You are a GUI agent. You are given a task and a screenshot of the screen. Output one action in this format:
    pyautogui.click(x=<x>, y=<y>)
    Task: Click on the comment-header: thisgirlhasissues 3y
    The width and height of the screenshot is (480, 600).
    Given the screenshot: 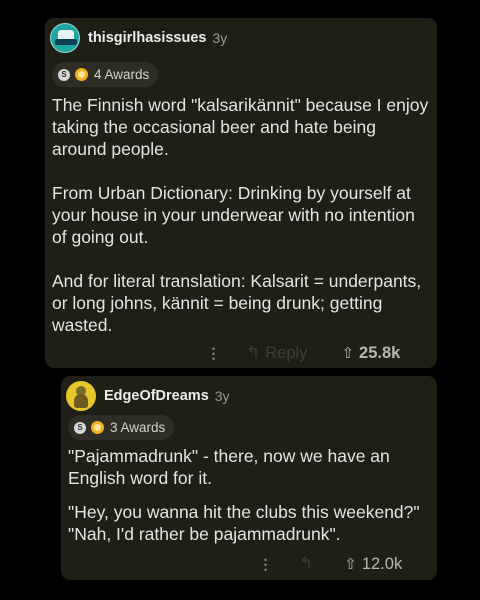 What is the action you would take?
    pyautogui.click(x=138, y=38)
    